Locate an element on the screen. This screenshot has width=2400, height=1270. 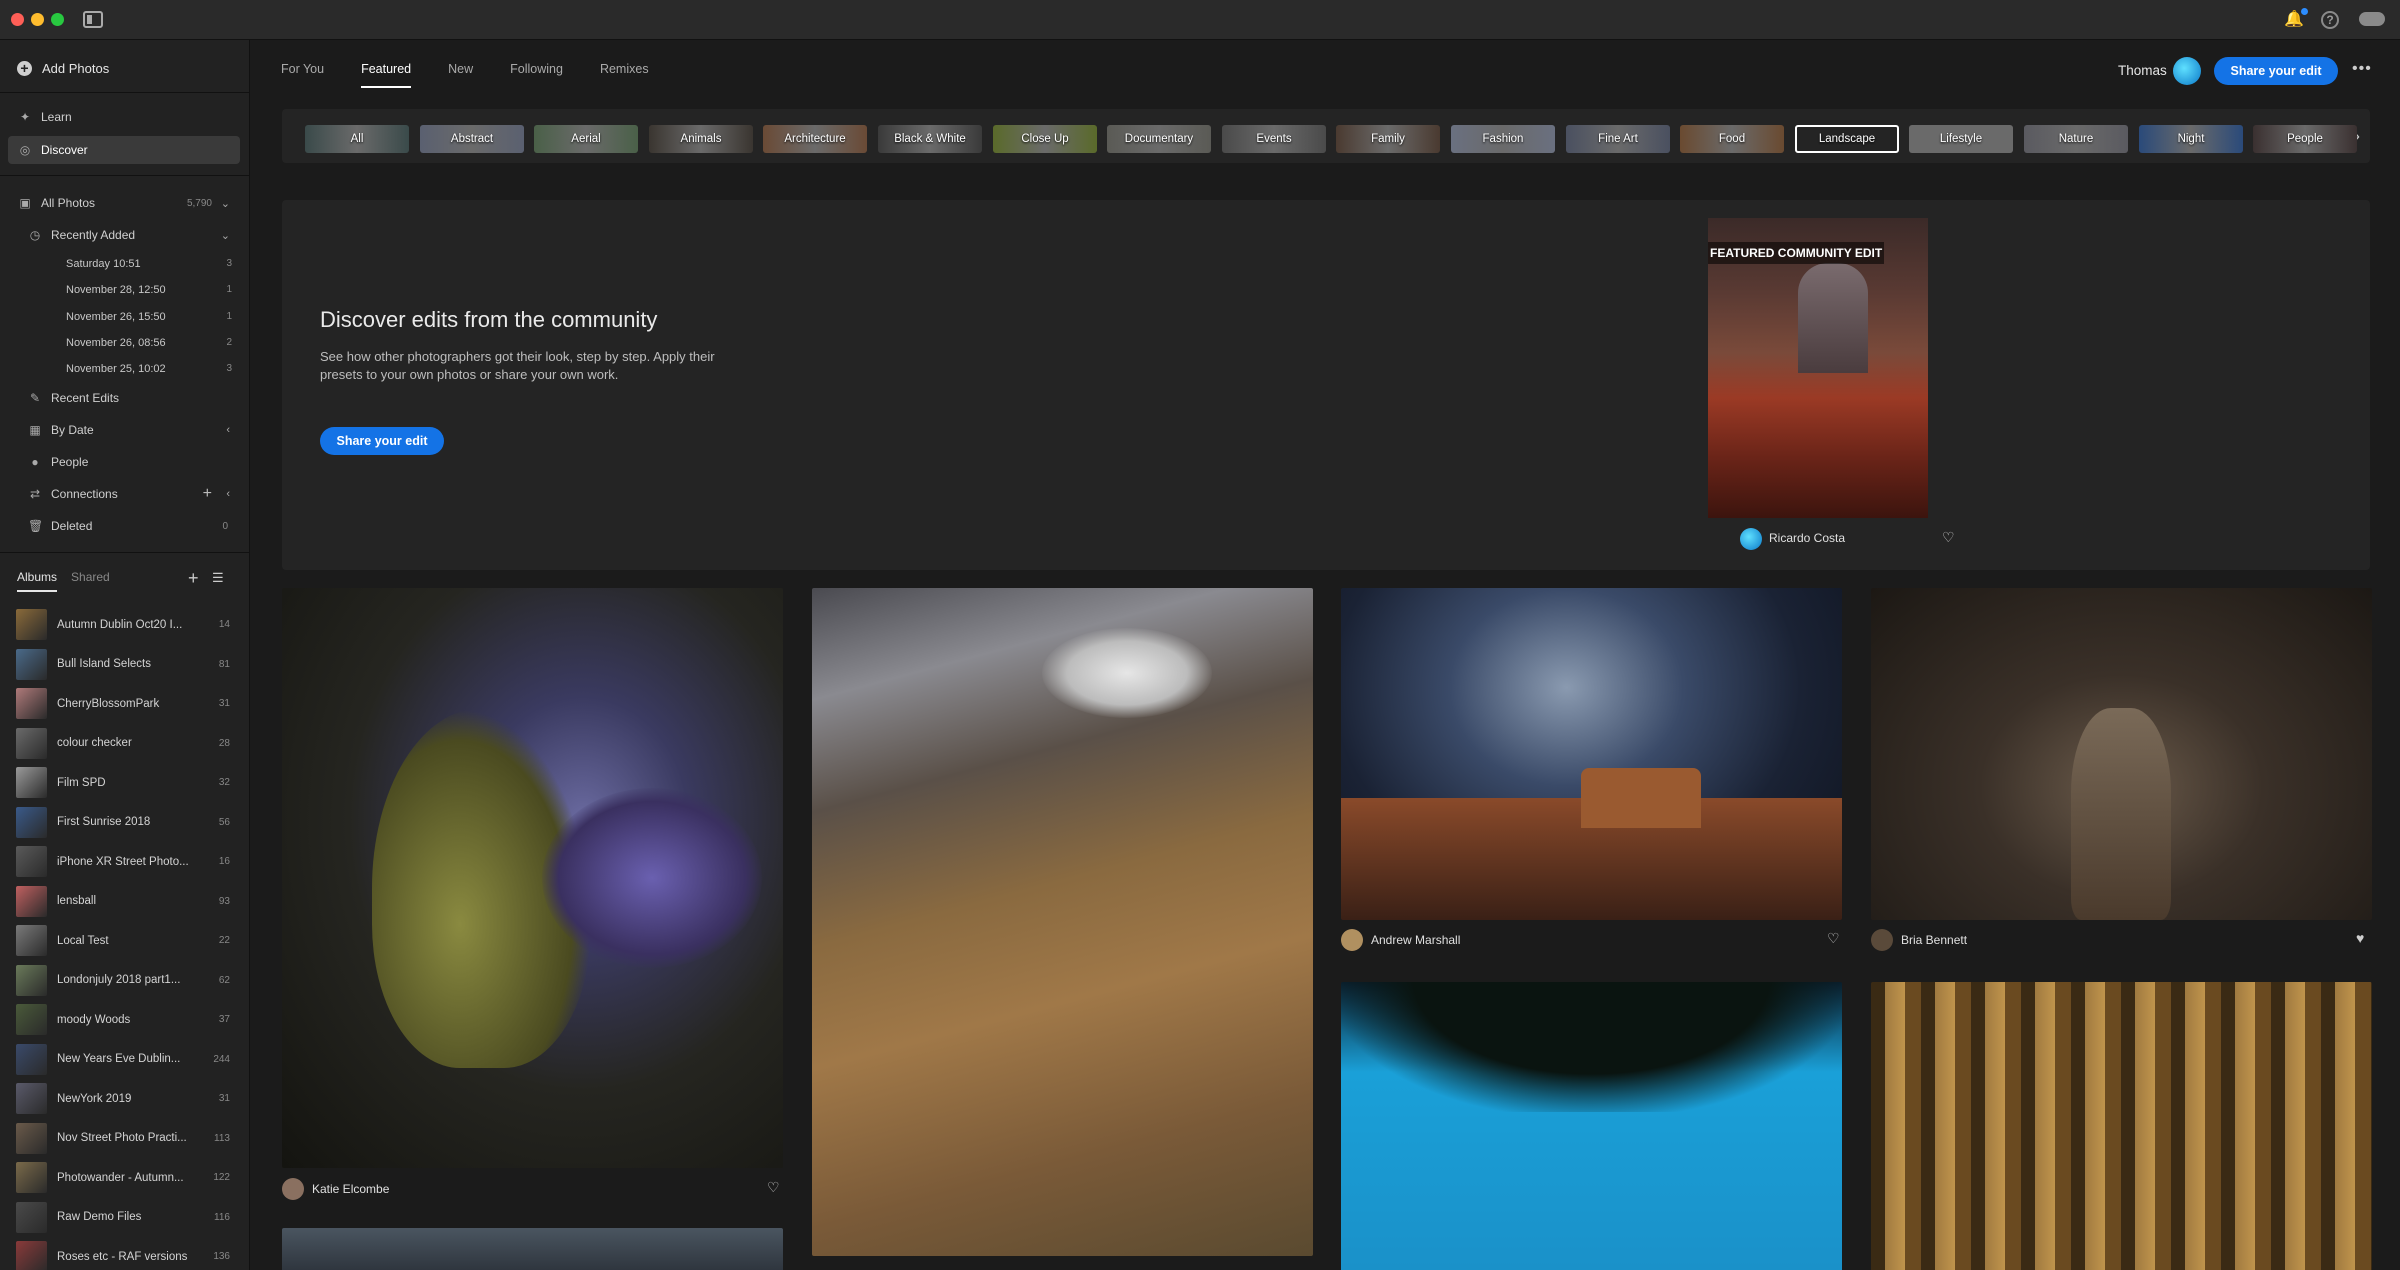
sidebar-item-learn: ✦ Learn is located at coordinates (124, 117).